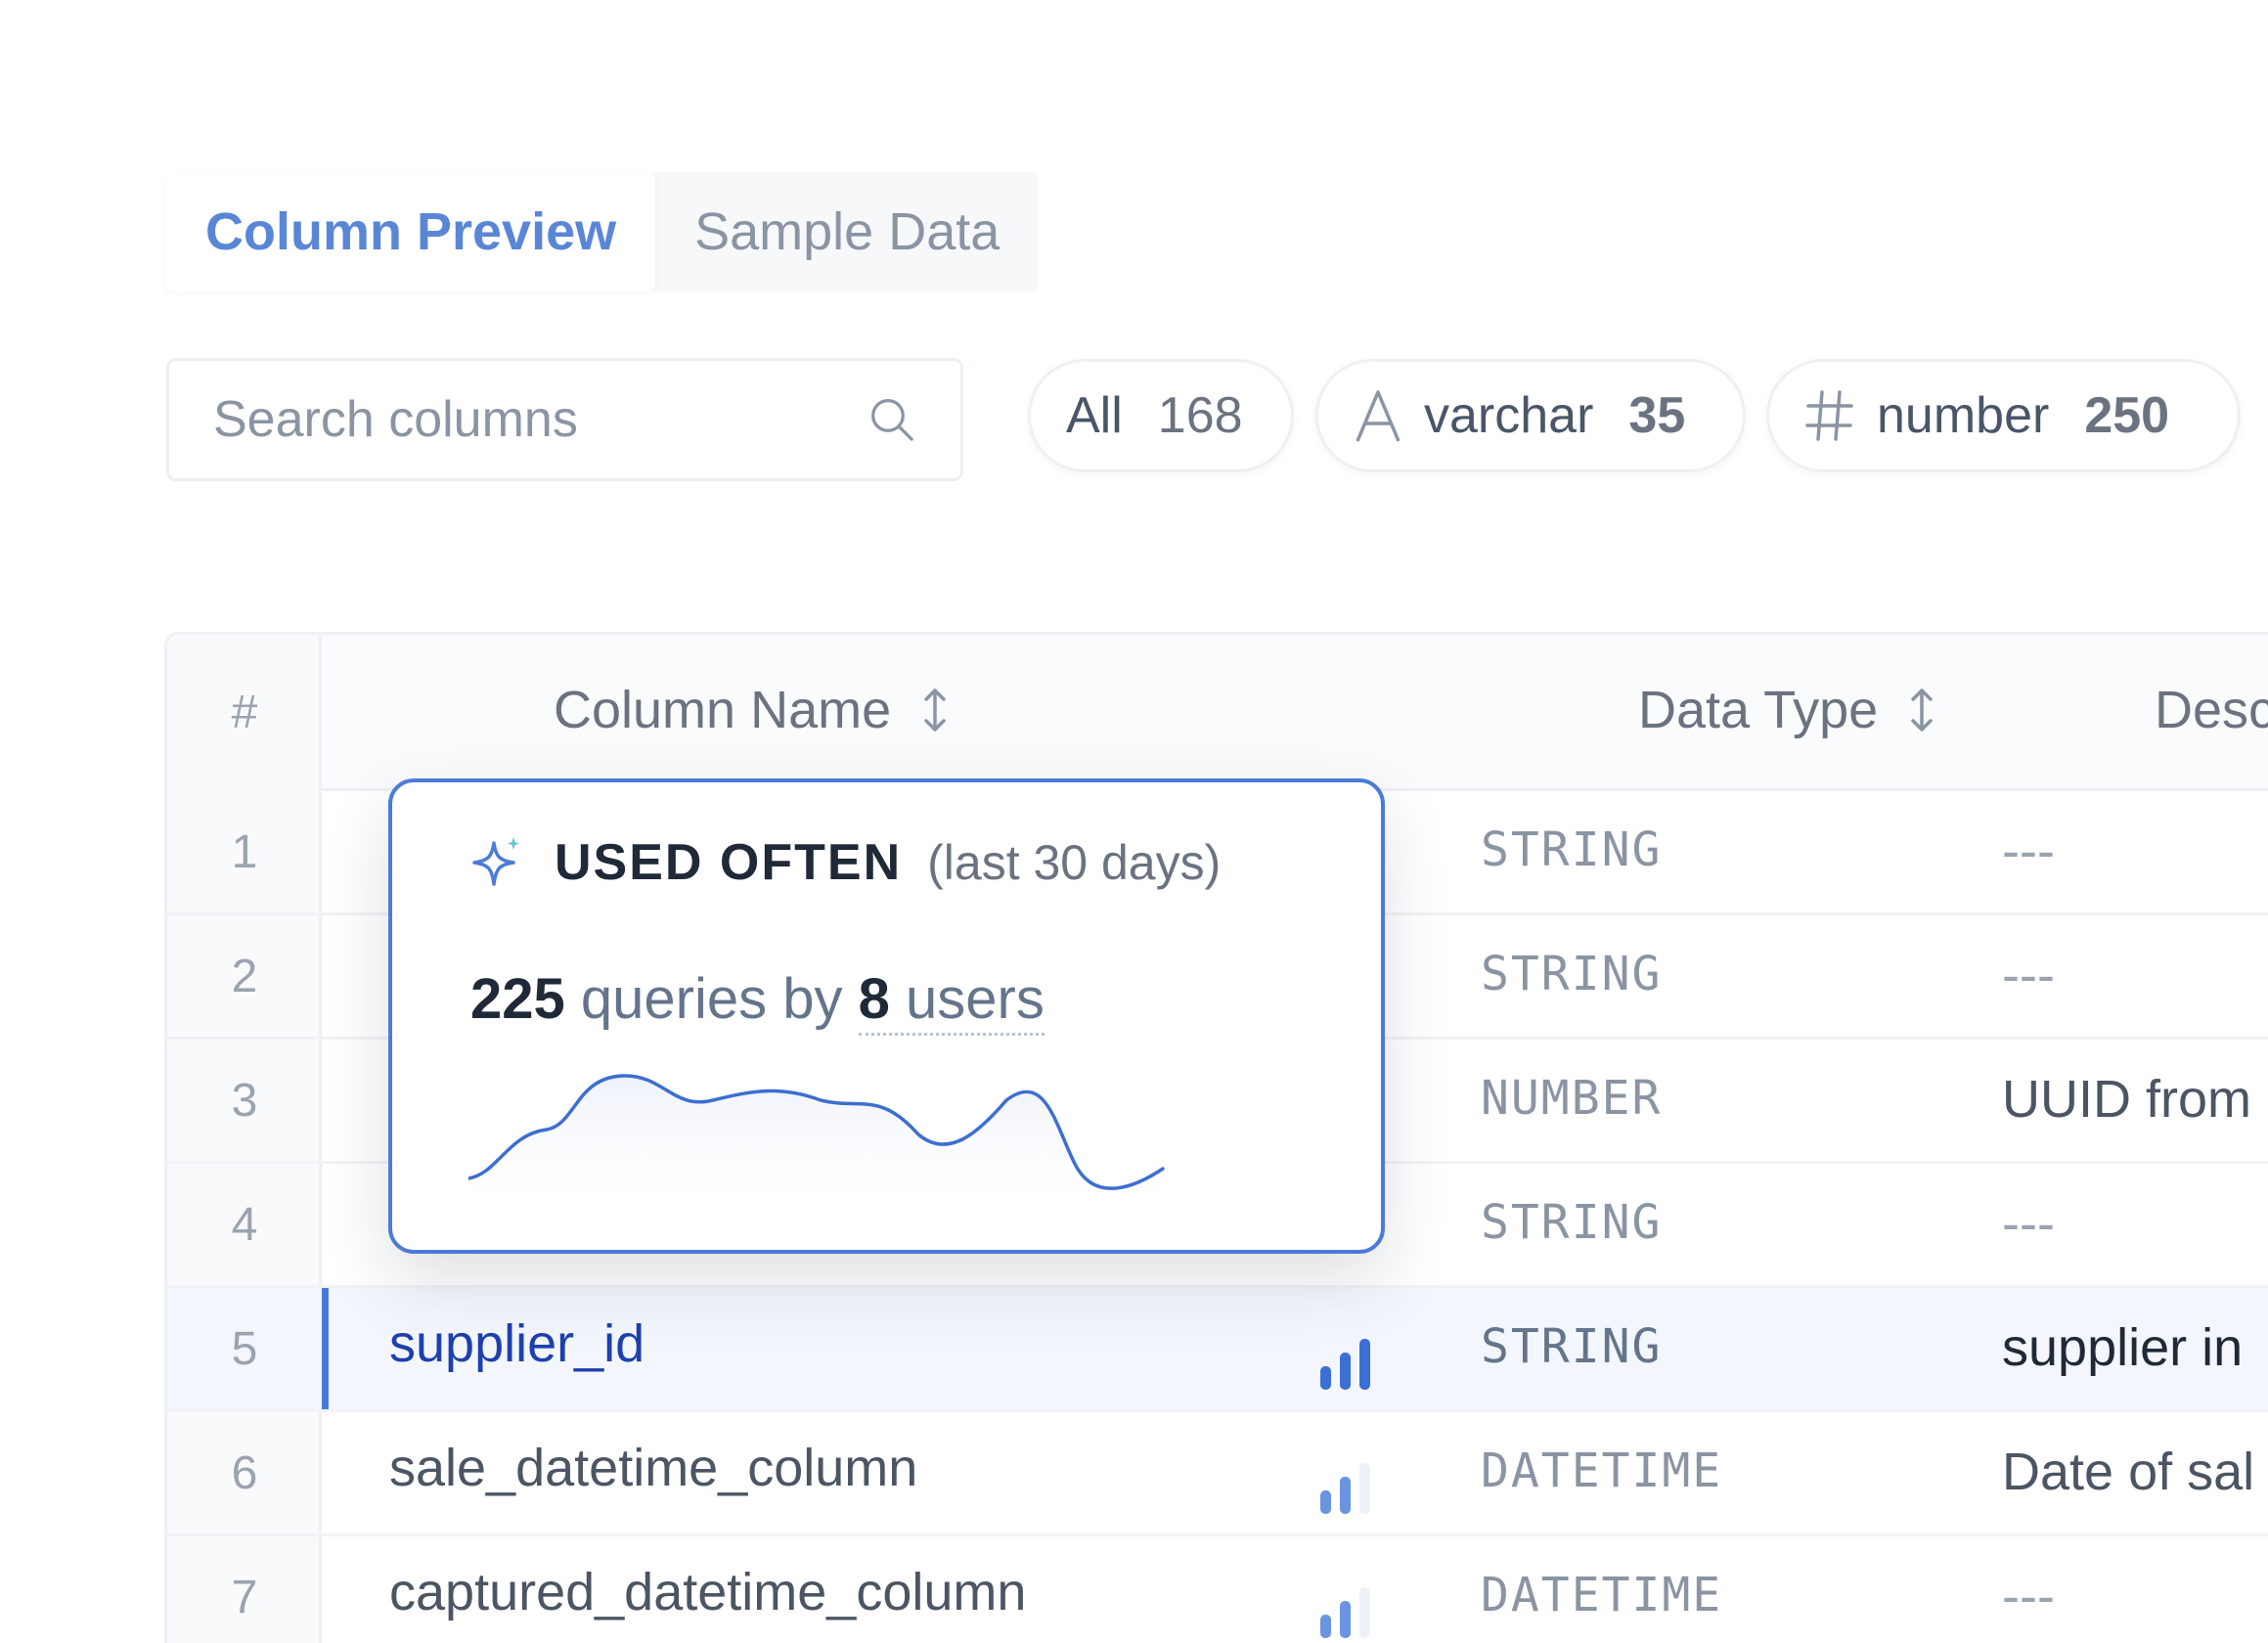 The width and height of the screenshot is (2268, 1643). I want to click on user-count: 8, so click(875, 999).